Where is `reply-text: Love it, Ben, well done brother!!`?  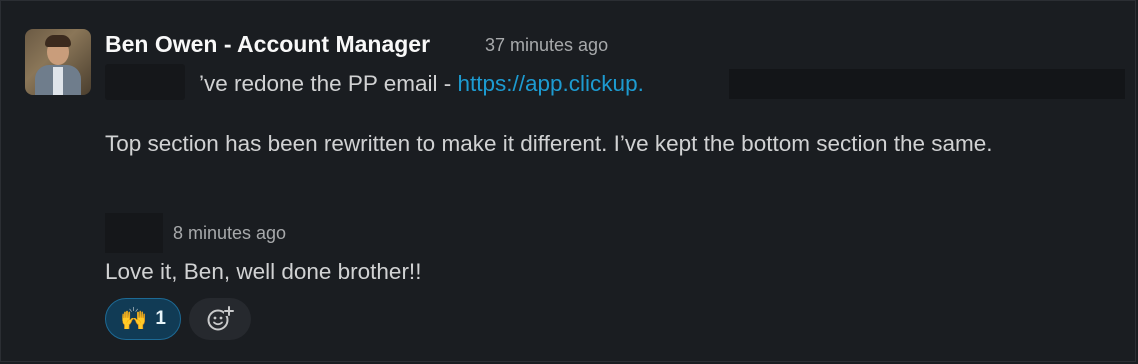
reply-text: Love it, Ben, well done brother!! is located at coordinates (263, 271).